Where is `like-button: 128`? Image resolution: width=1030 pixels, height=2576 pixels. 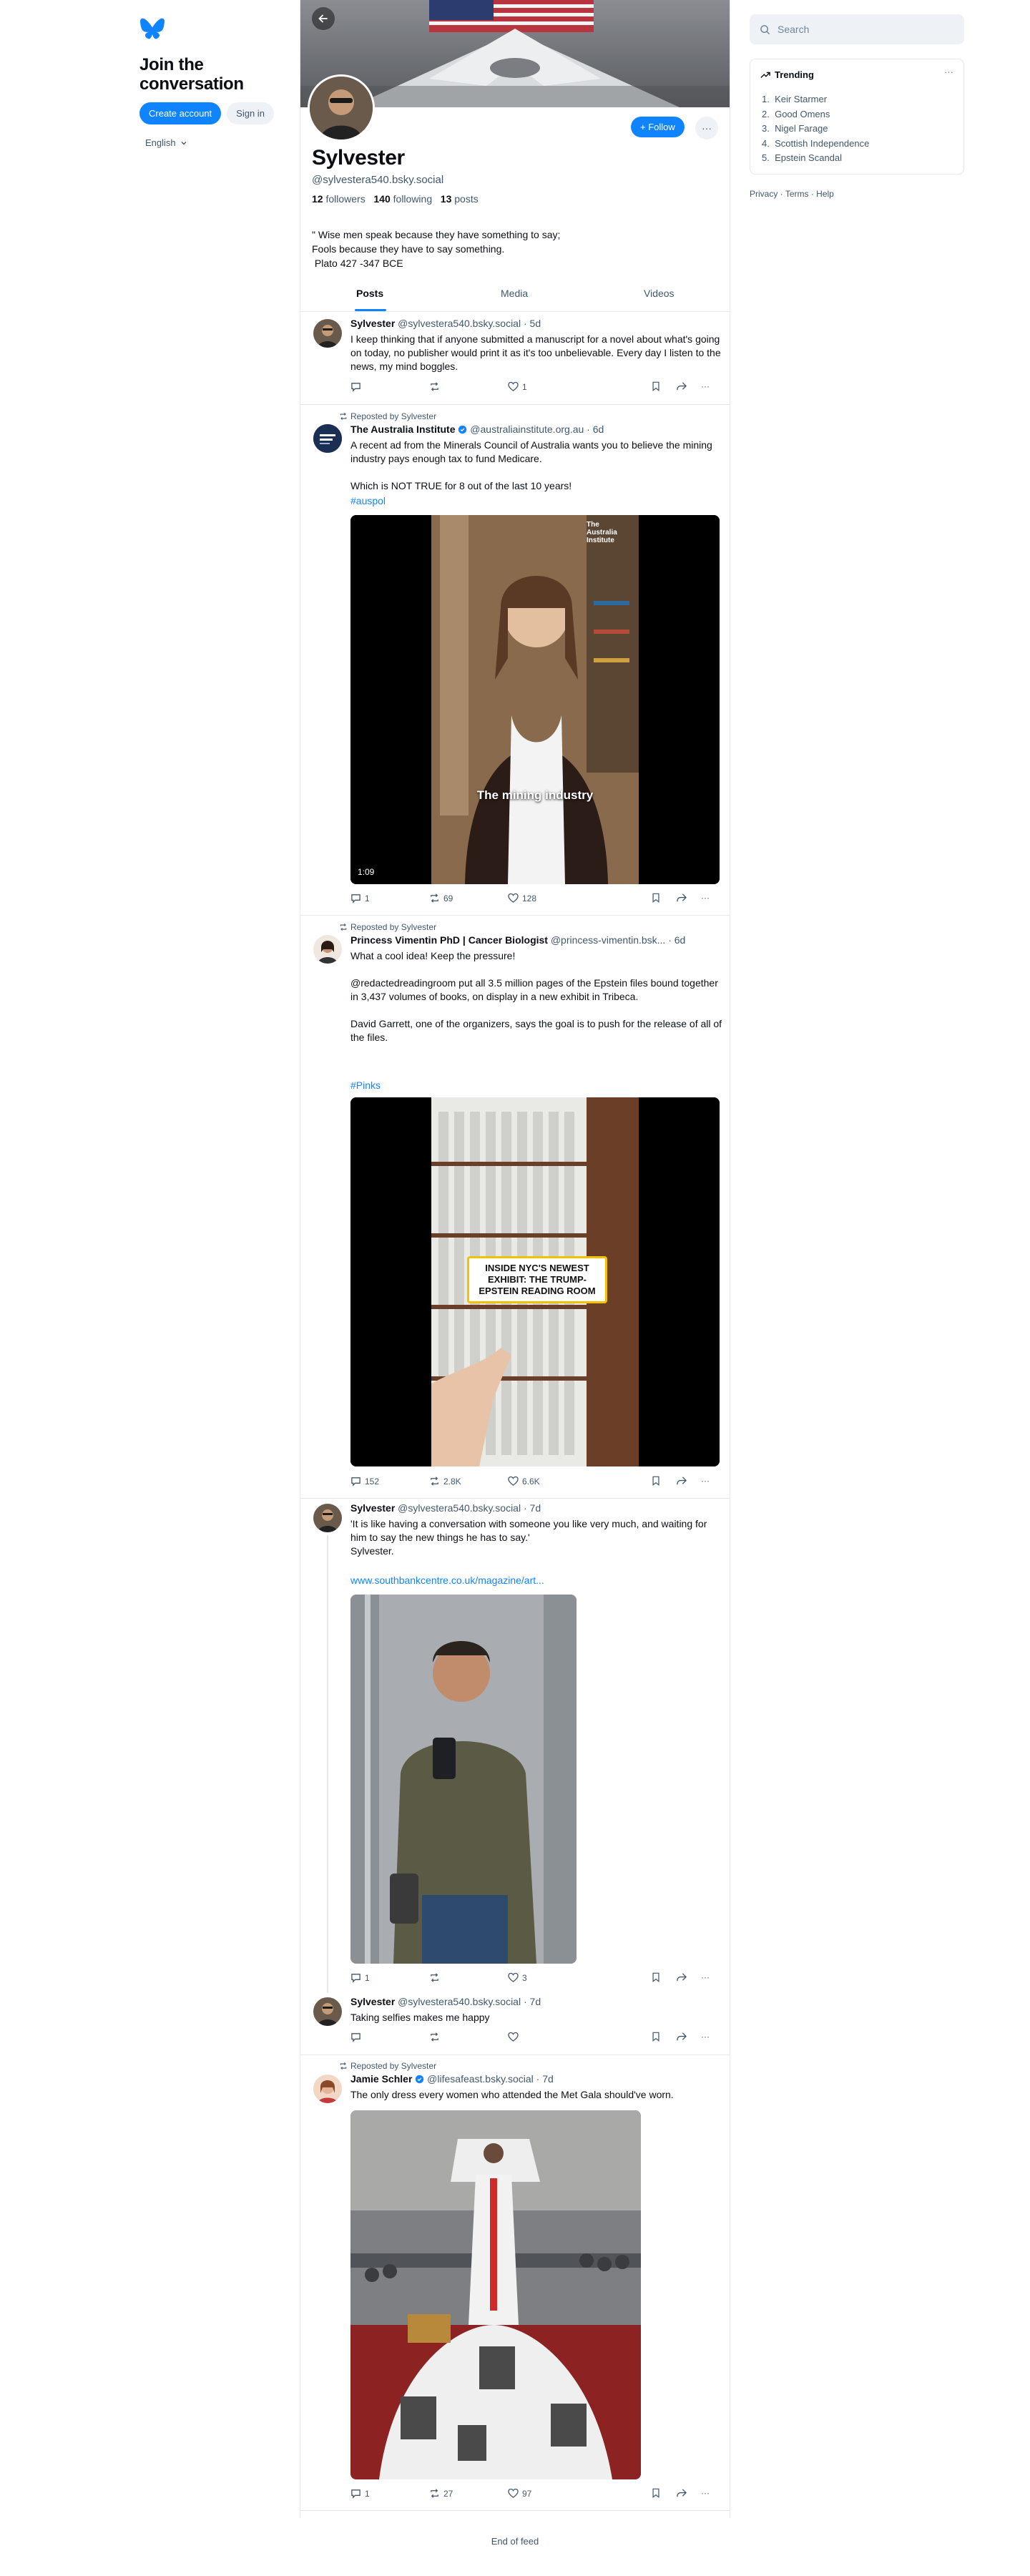 like-button: 128 is located at coordinates (522, 898).